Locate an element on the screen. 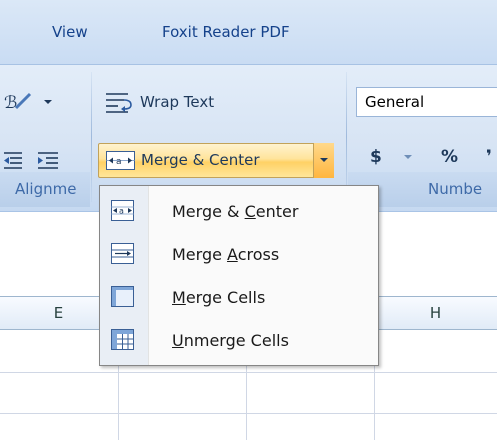  orientation-button: ℬ is located at coordinates (29, 102).